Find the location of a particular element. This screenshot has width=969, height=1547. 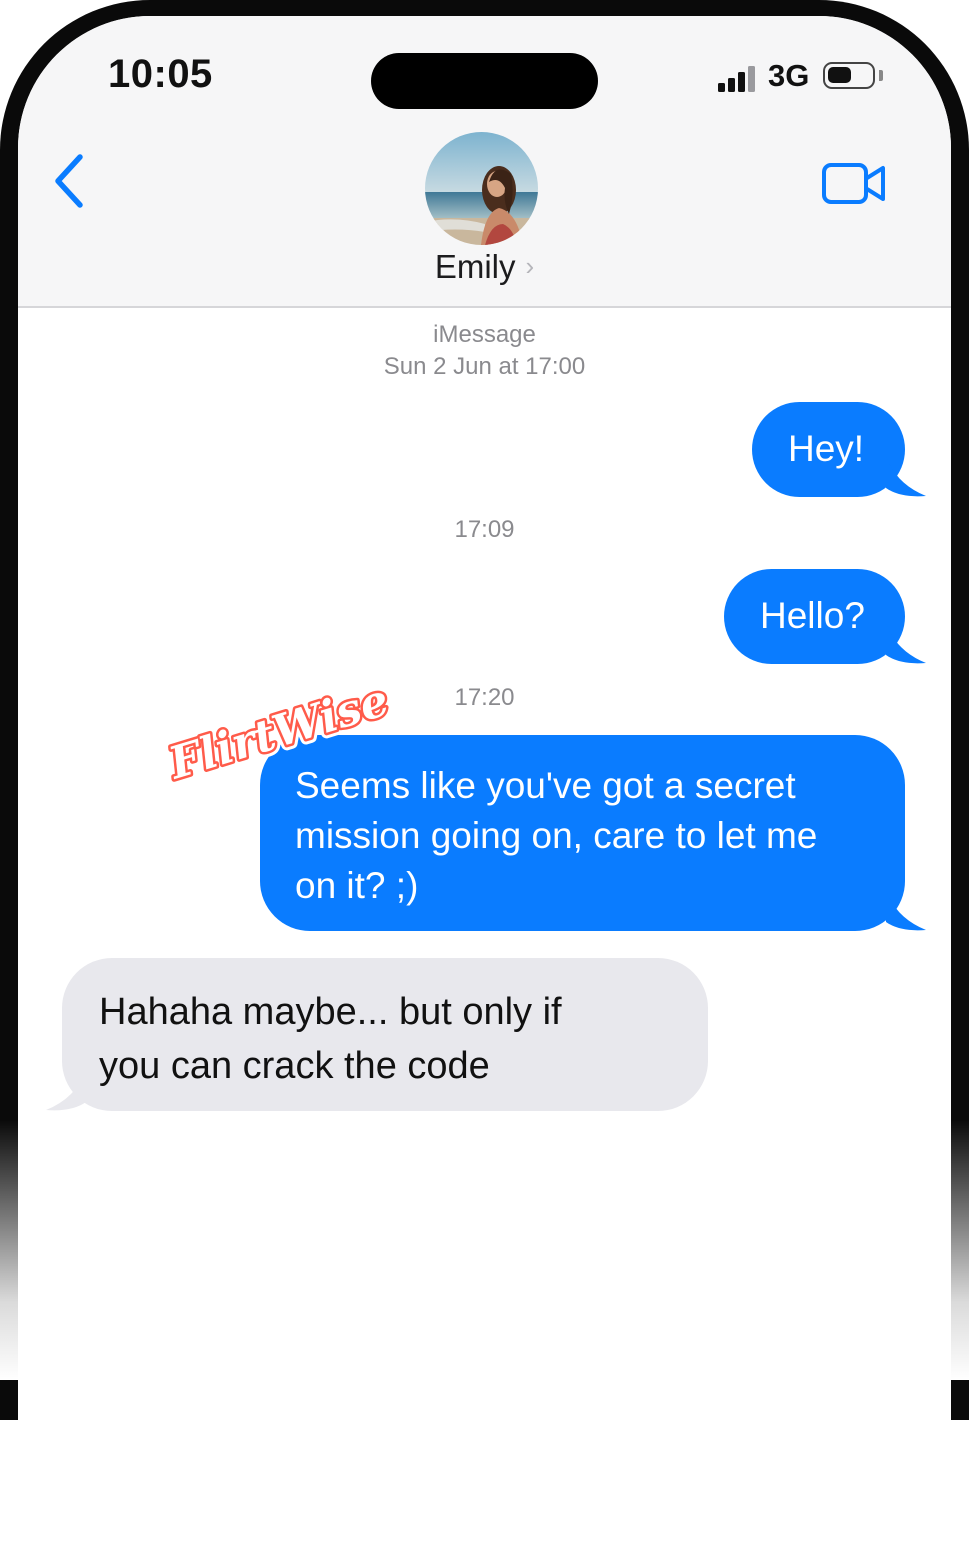

message-text: Hello? is located at coordinates (812, 615).